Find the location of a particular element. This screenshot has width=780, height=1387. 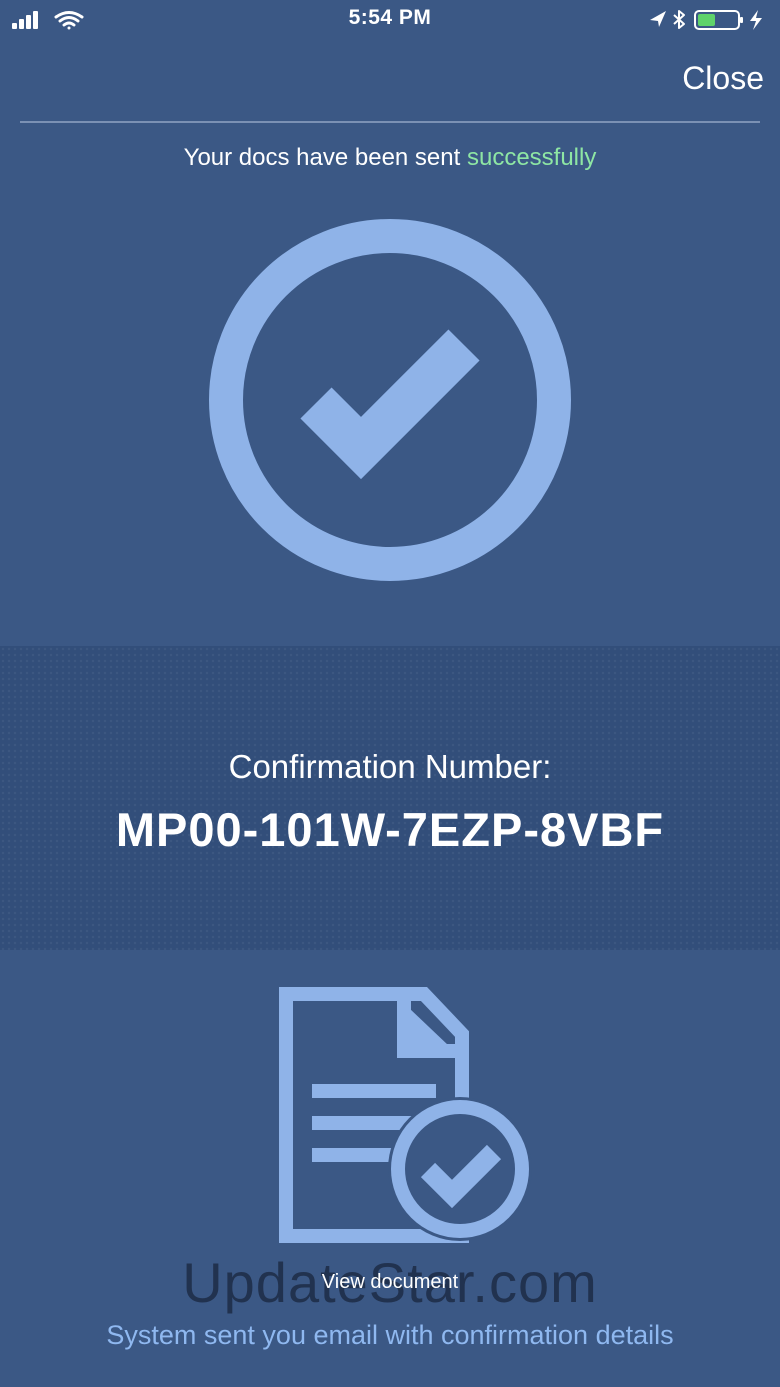

confirmation-number: MP00-101W-7EZP-8VBF is located at coordinates (390, 829).